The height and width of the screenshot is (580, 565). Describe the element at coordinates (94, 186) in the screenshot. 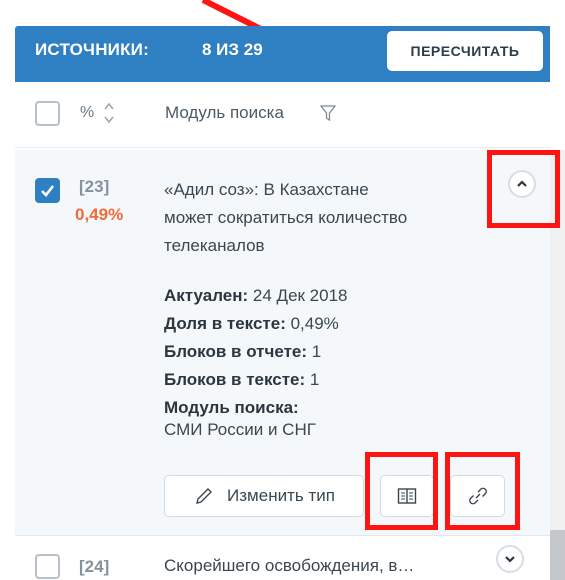

I see `source-number: [23]` at that location.